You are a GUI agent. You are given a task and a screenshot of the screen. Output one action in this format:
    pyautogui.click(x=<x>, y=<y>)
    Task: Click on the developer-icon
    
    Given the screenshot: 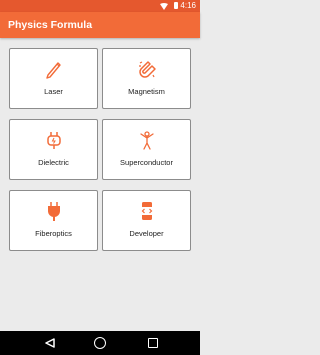 What is the action you would take?
    pyautogui.click(x=146, y=211)
    